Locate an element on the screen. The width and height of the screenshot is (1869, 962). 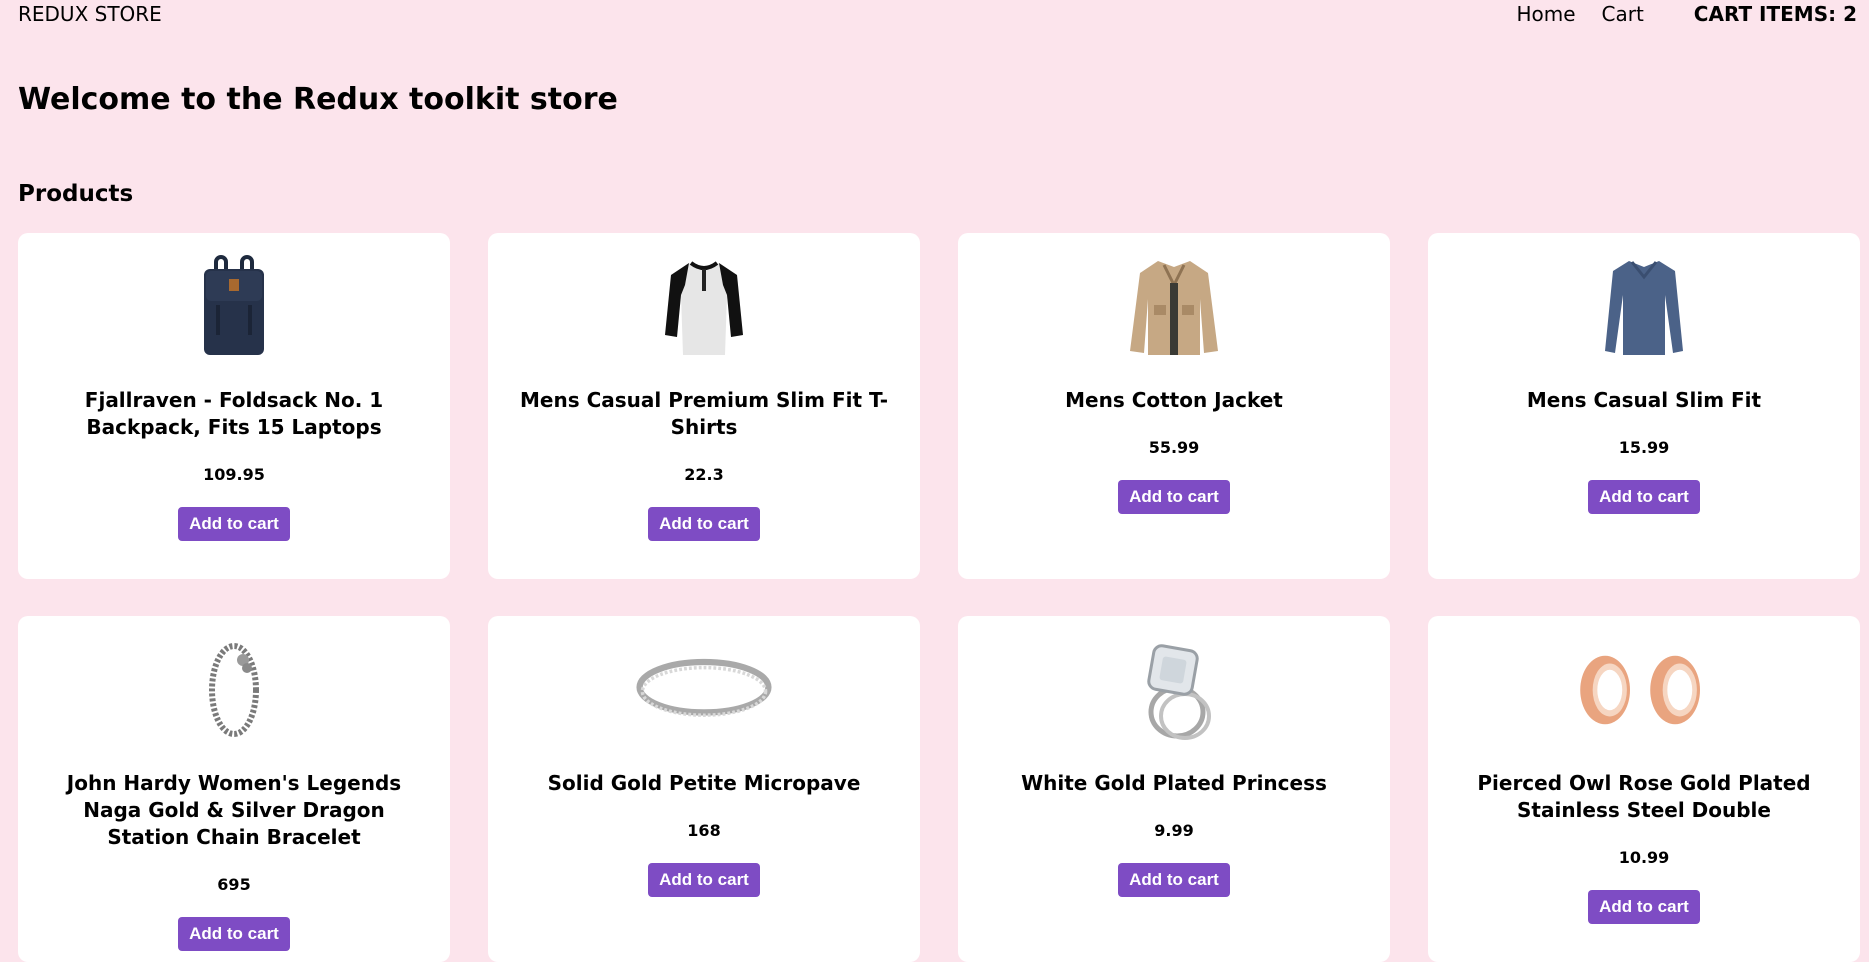
products-heading: Products is located at coordinates (76, 194).